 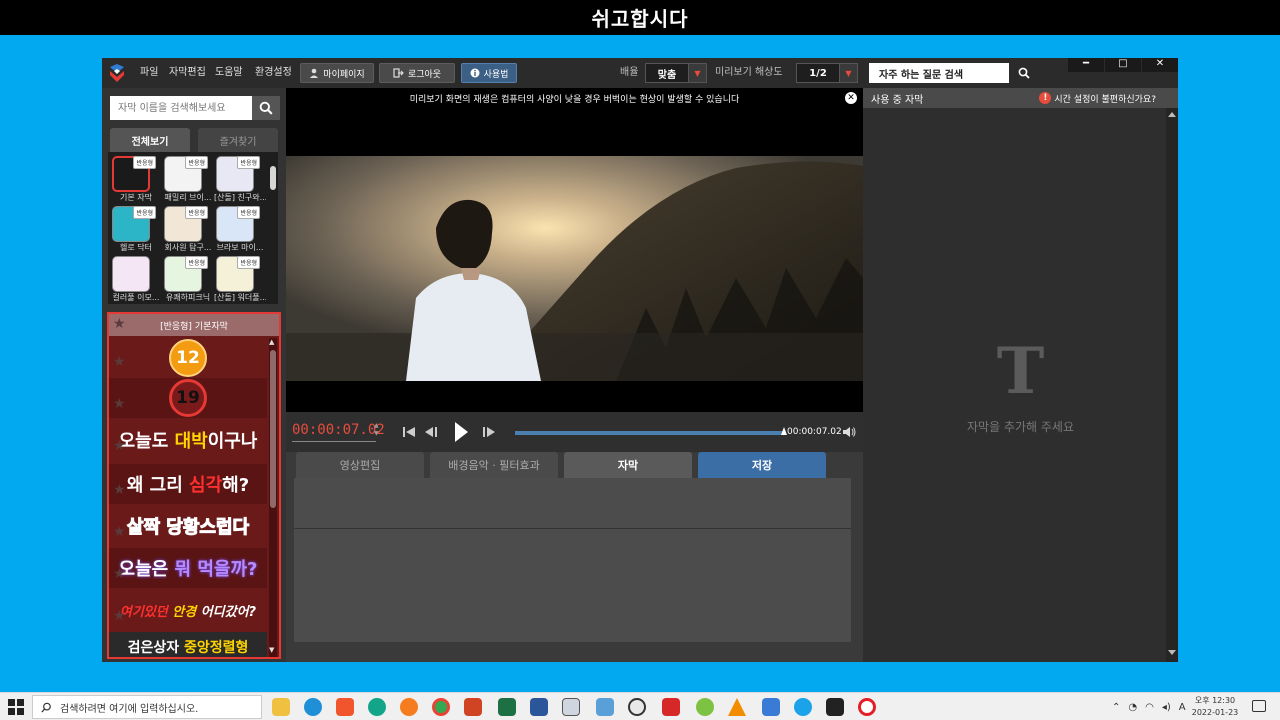 What do you see at coordinates (461, 432) in the screenshot?
I see `play-icon` at bounding box center [461, 432].